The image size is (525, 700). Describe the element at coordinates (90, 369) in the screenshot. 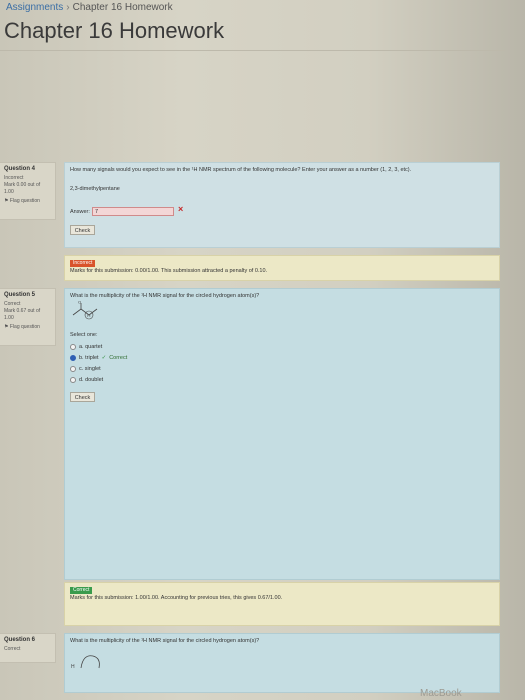

I see `option-label: c. singlet` at that location.